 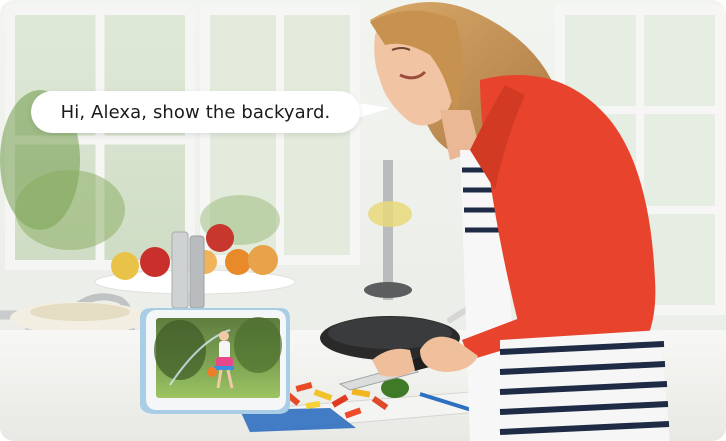 What do you see at coordinates (188, 270) in the screenshot?
I see `spice-grinders` at bounding box center [188, 270].